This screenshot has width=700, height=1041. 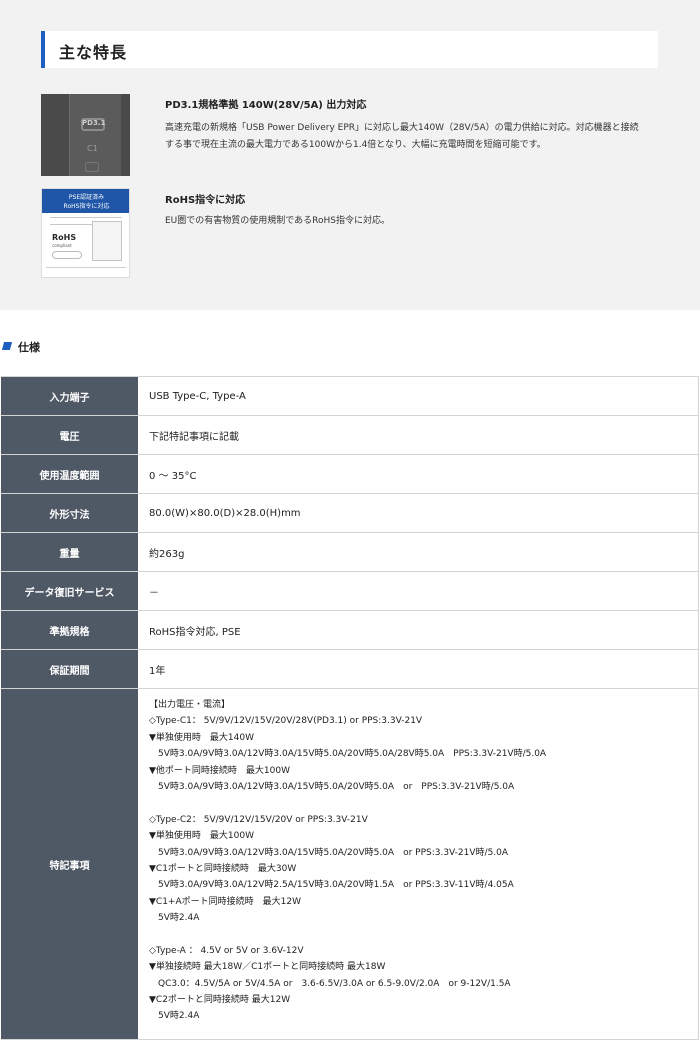 What do you see at coordinates (69, 435) in the screenshot?
I see `spec-label: 電圧` at bounding box center [69, 435].